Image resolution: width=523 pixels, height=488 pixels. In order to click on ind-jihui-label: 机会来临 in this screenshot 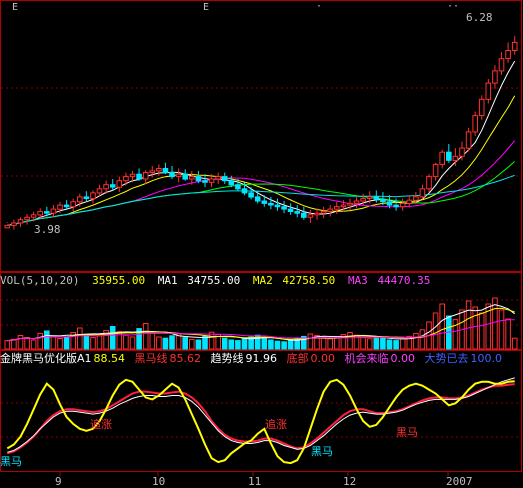, I will do `click(366, 358)`.